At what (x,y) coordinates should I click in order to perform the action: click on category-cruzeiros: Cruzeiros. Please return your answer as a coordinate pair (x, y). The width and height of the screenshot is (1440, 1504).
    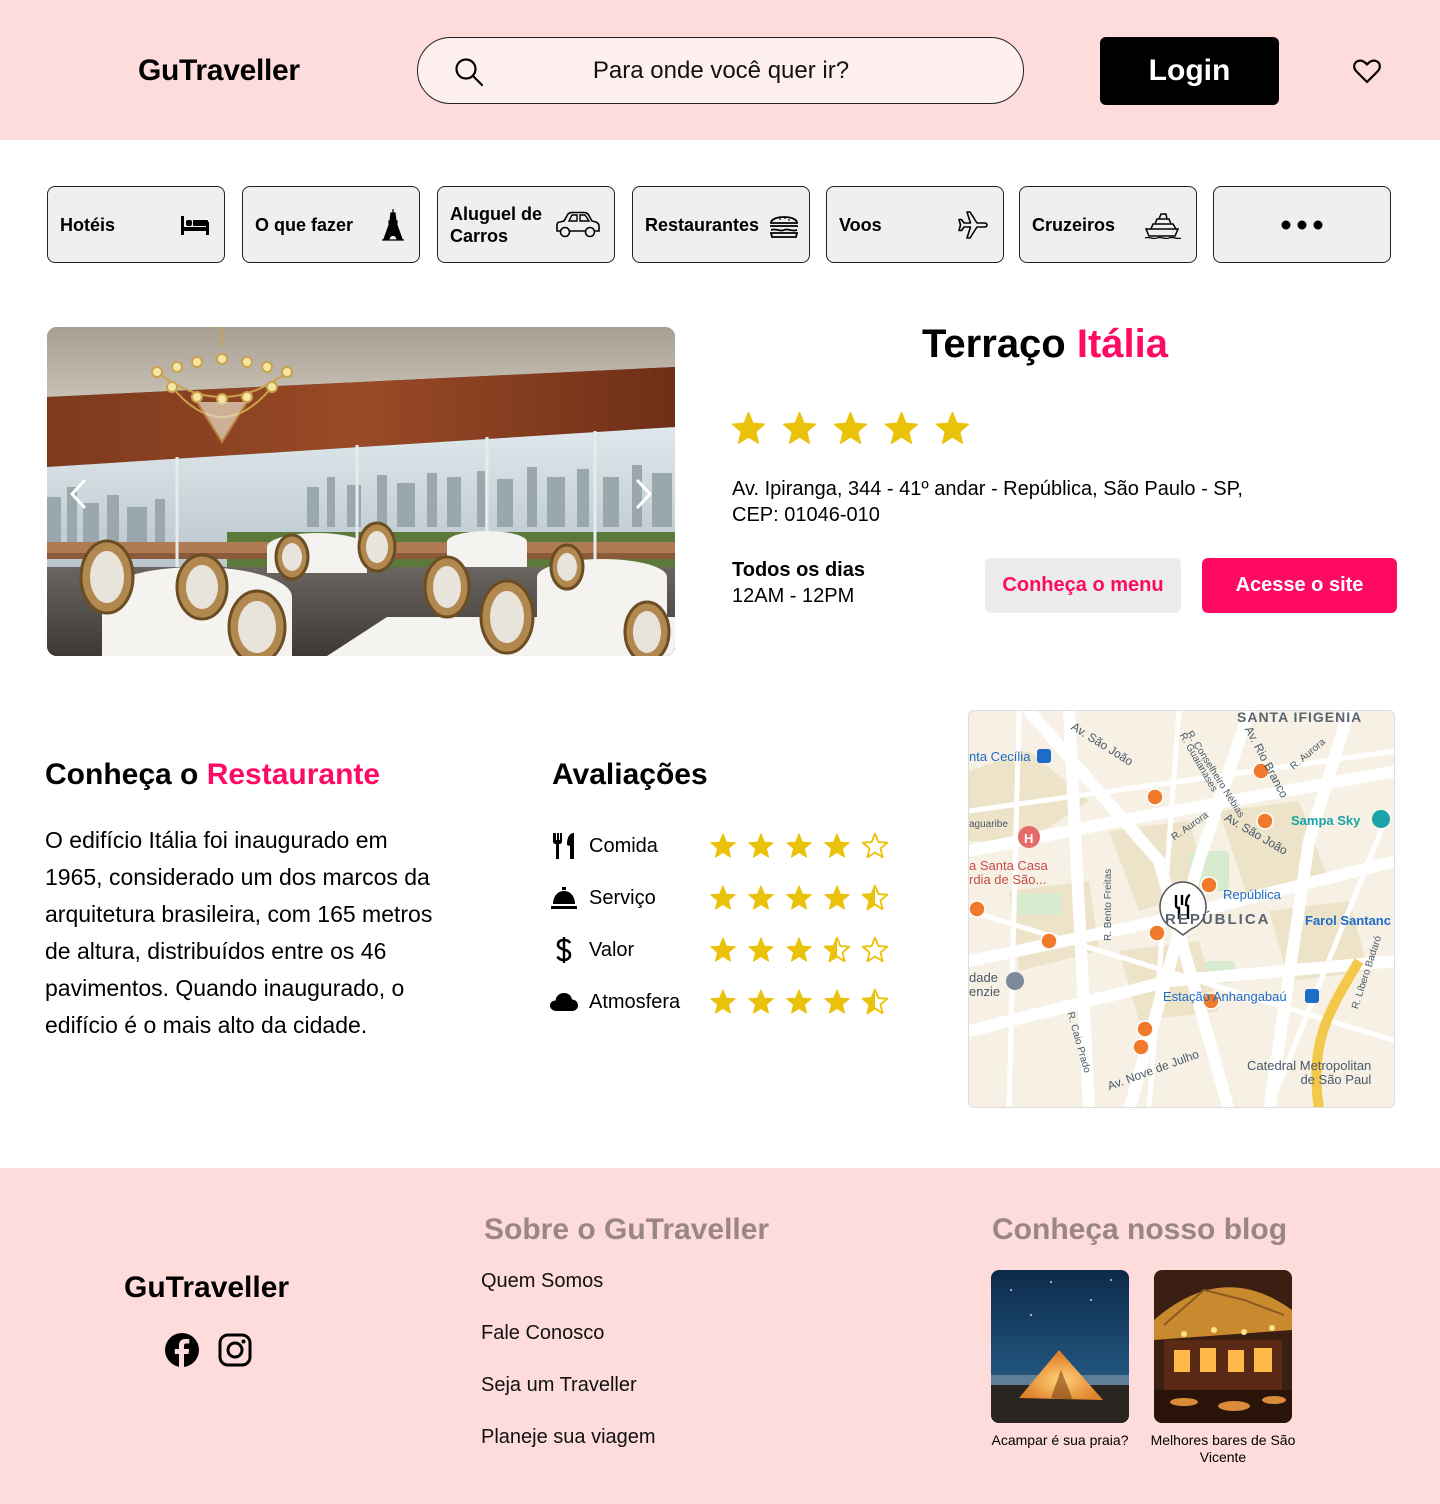
    Looking at the image, I should click on (1108, 224).